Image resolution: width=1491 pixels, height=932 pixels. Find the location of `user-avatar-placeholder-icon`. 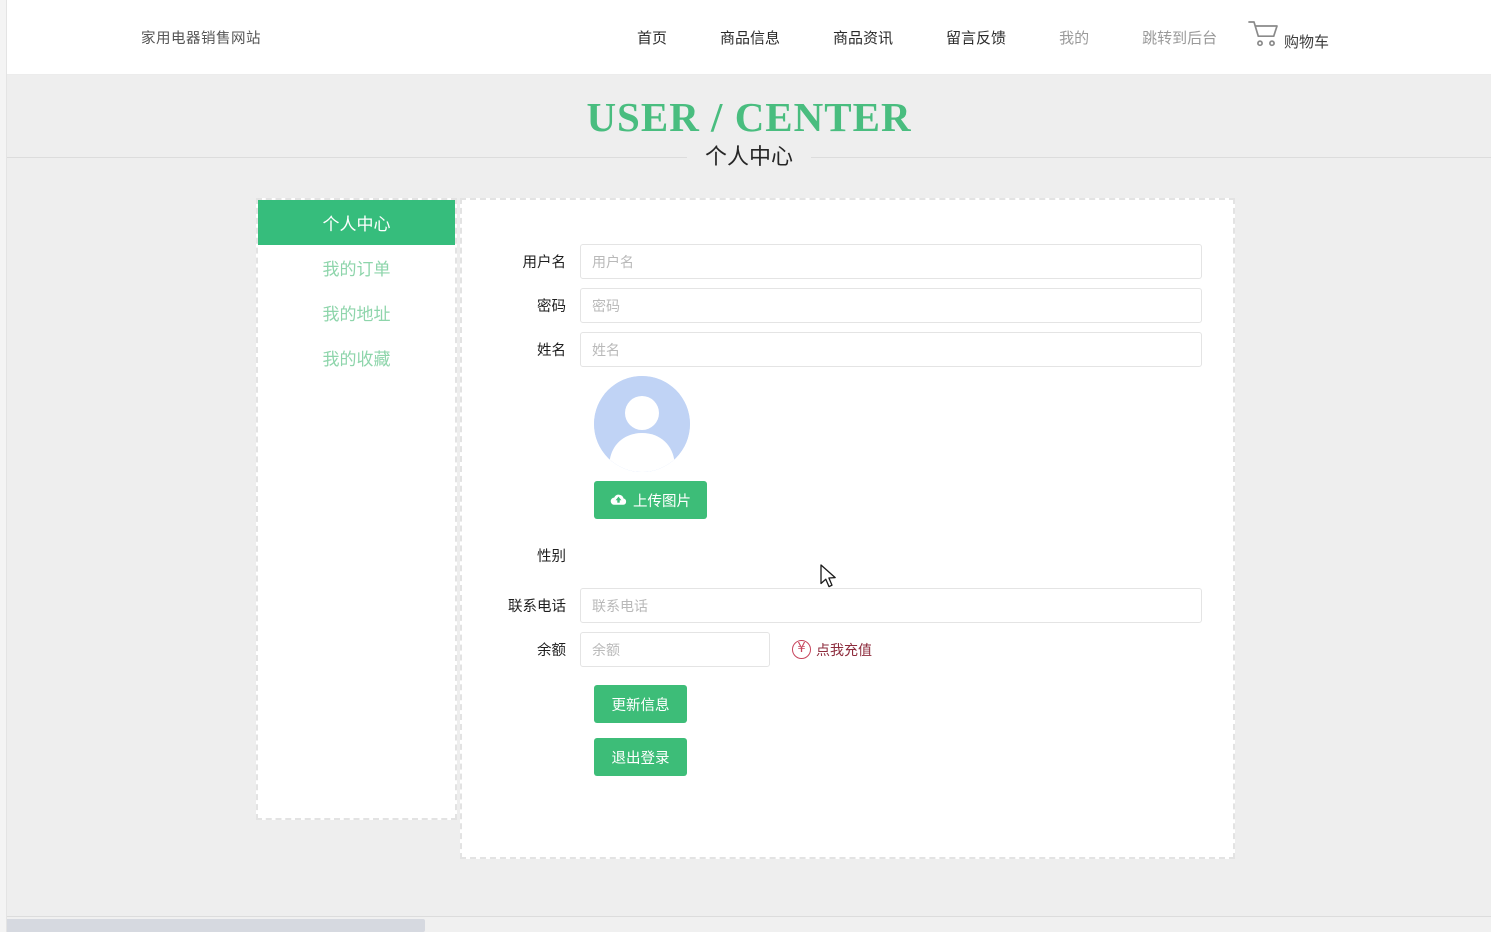

user-avatar-placeholder-icon is located at coordinates (642, 424).